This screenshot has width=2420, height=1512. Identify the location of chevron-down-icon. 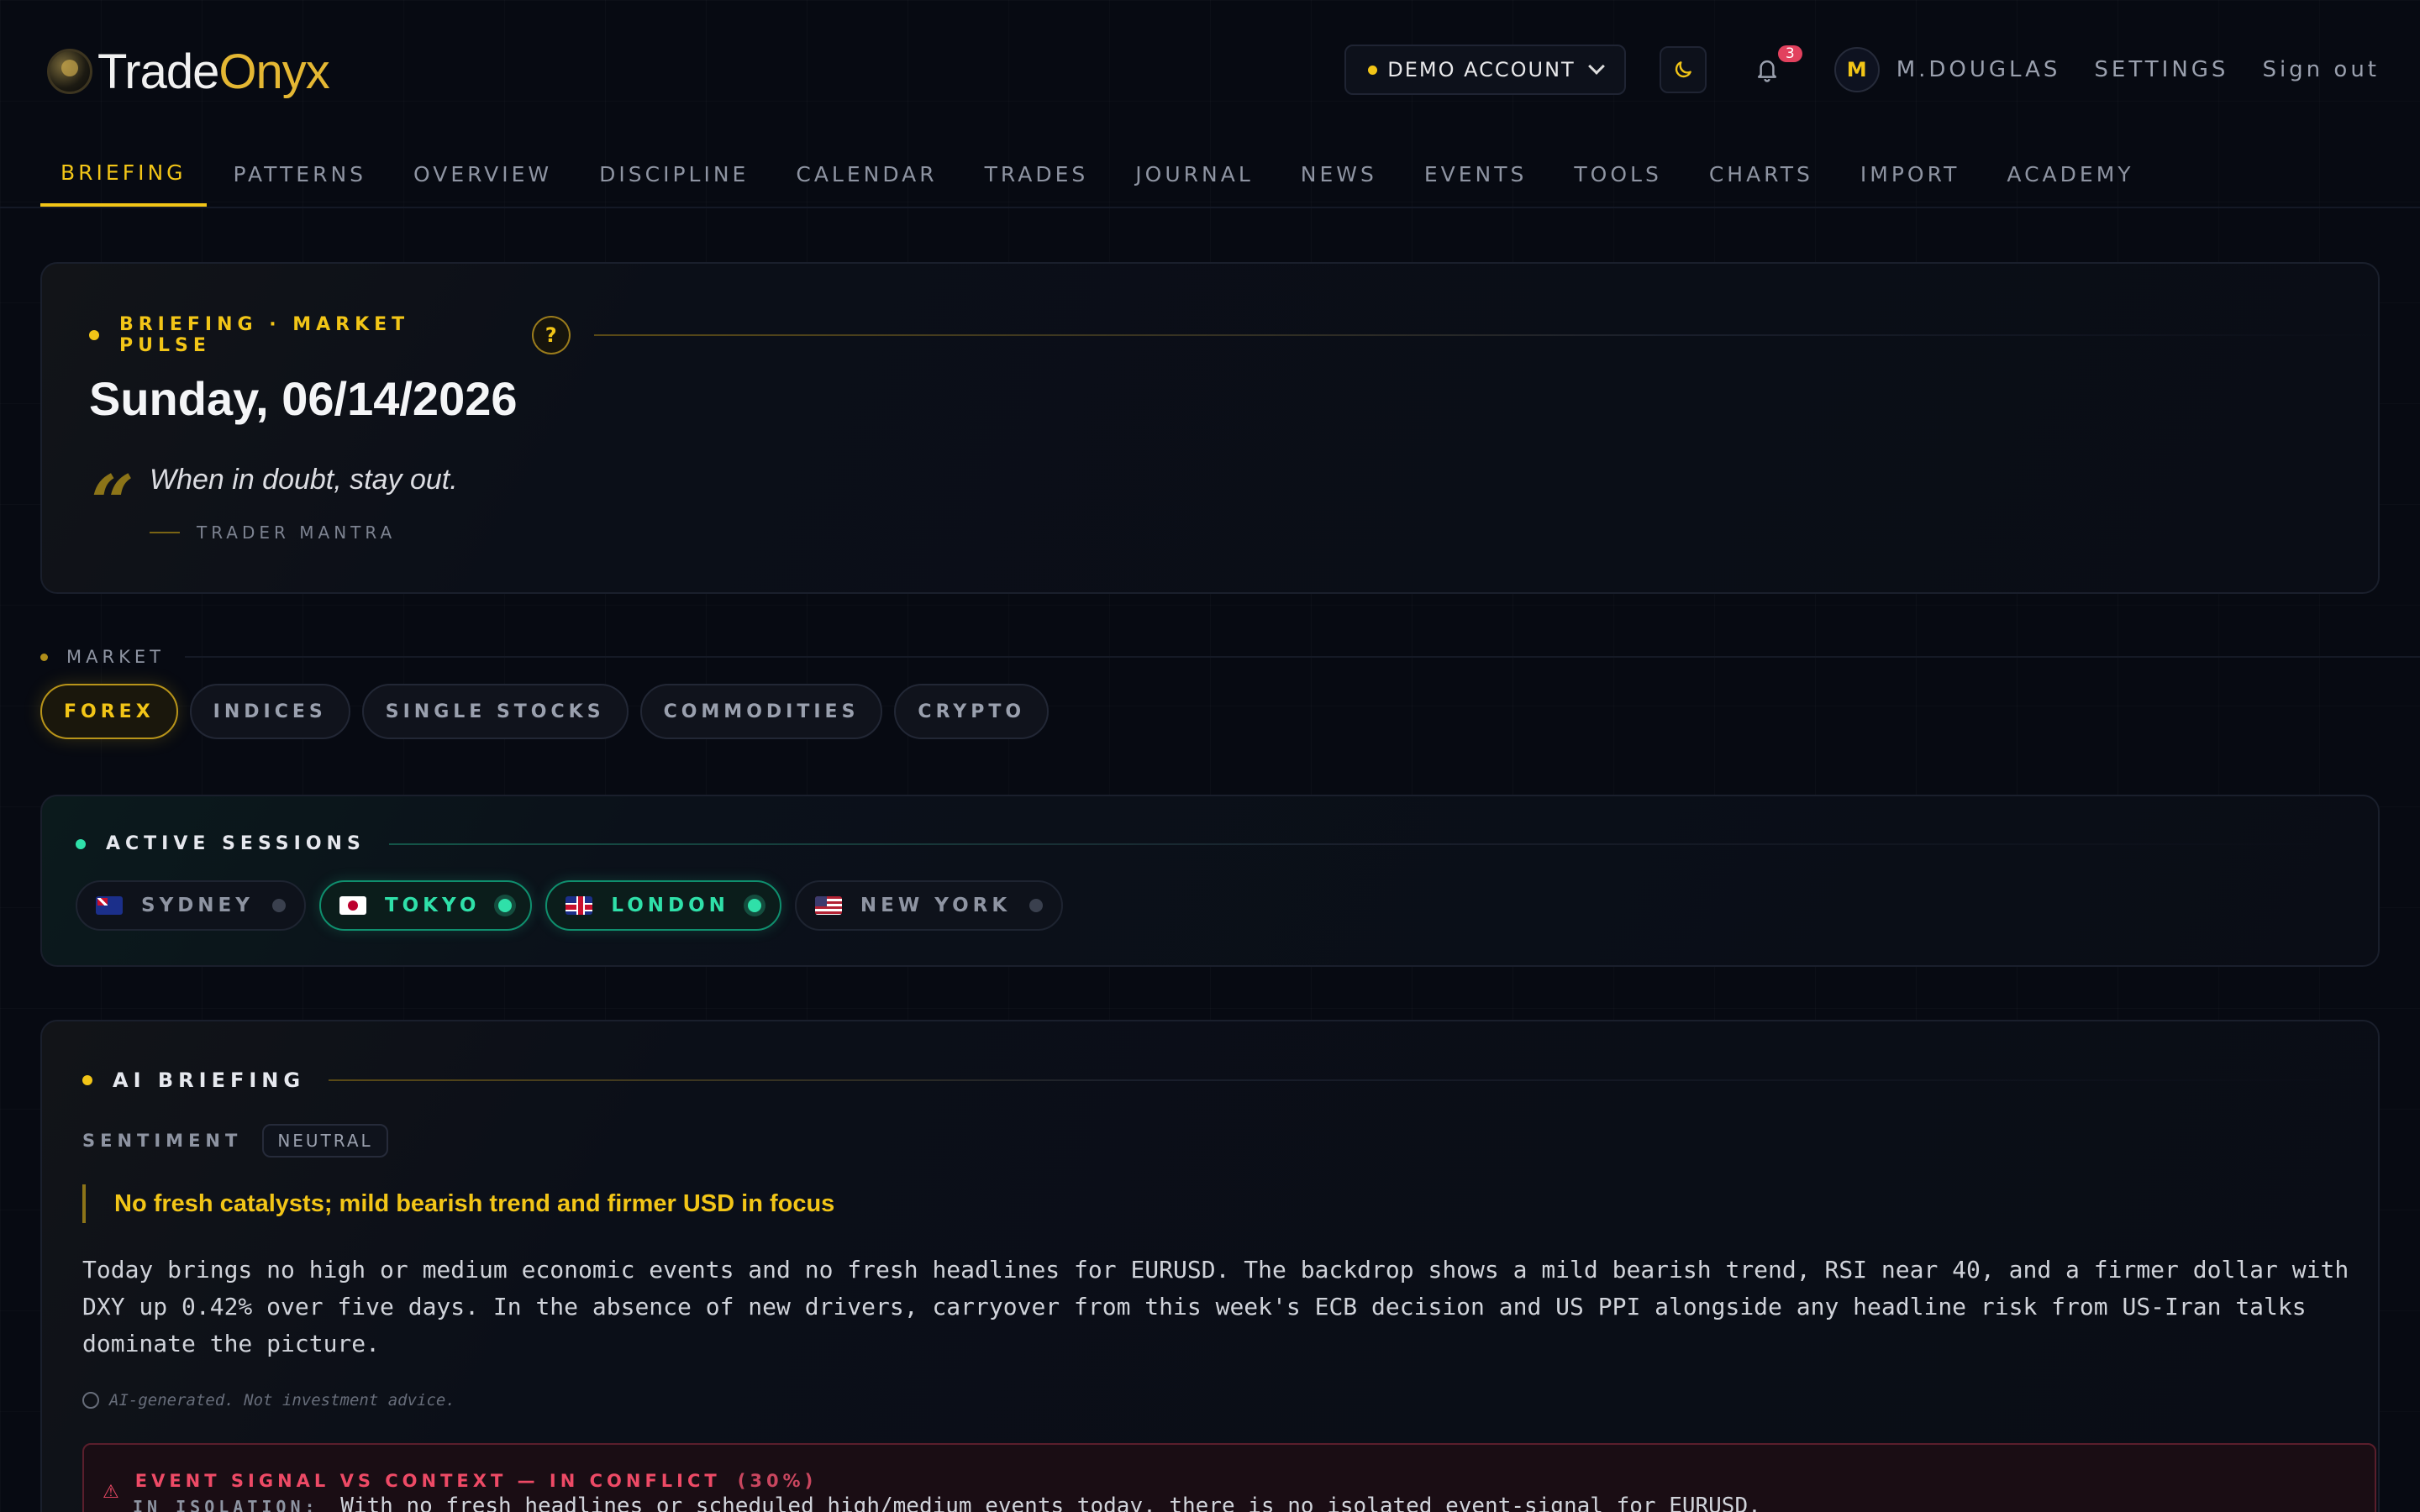
(1596, 66).